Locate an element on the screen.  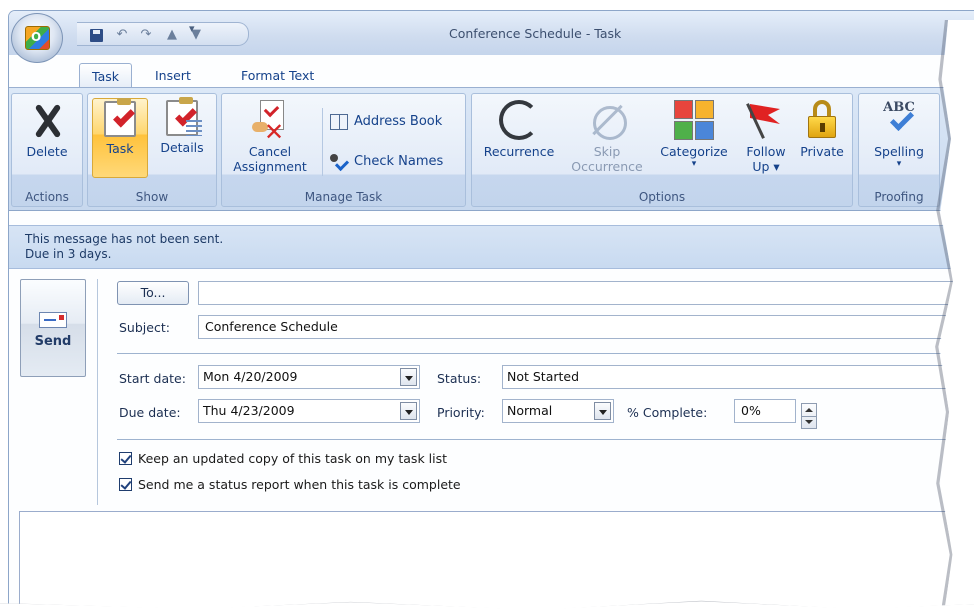
quick-access-toolbar: ↶ ↷ ▲ ▼ is located at coordinates (163, 34).